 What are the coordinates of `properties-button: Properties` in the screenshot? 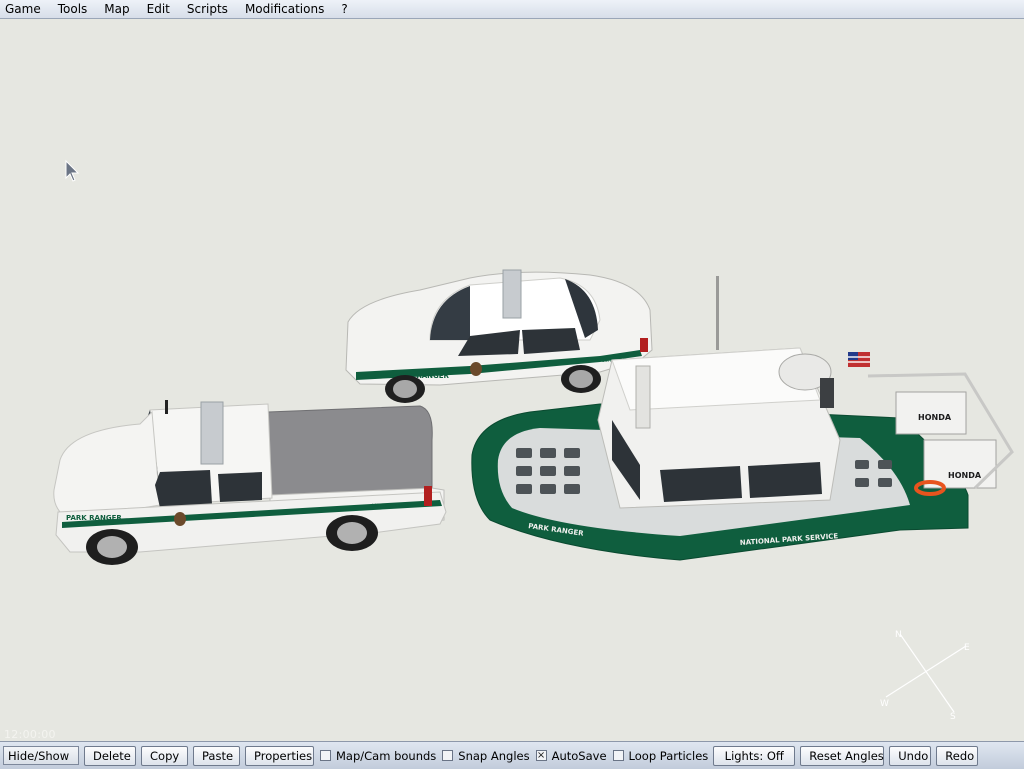 It's located at (279, 755).